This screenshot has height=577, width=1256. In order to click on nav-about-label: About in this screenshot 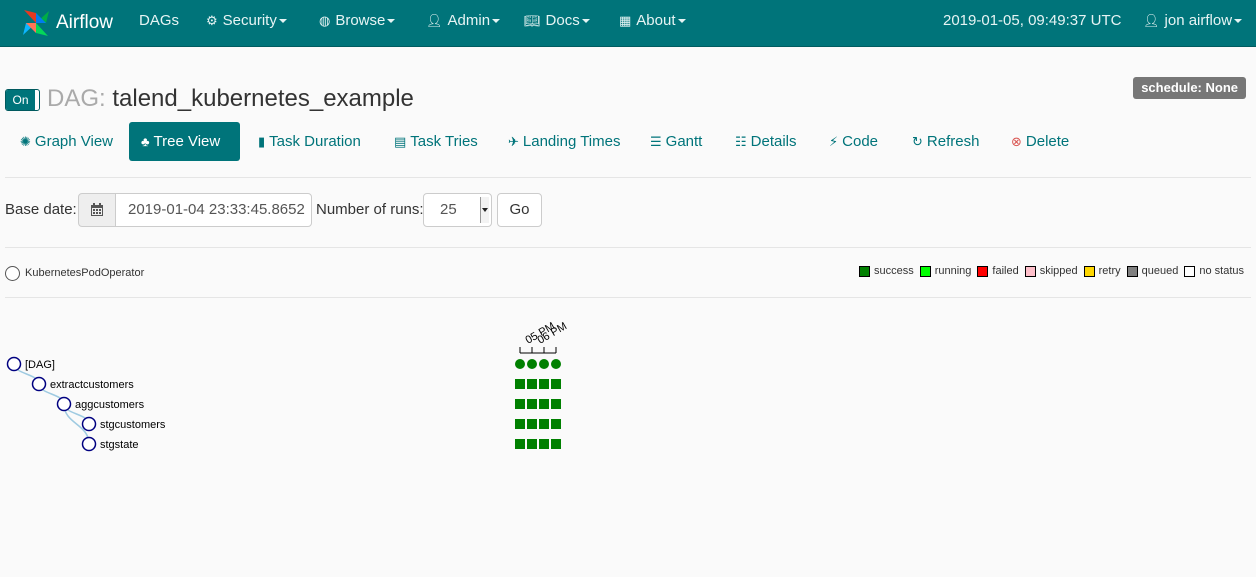, I will do `click(656, 20)`.